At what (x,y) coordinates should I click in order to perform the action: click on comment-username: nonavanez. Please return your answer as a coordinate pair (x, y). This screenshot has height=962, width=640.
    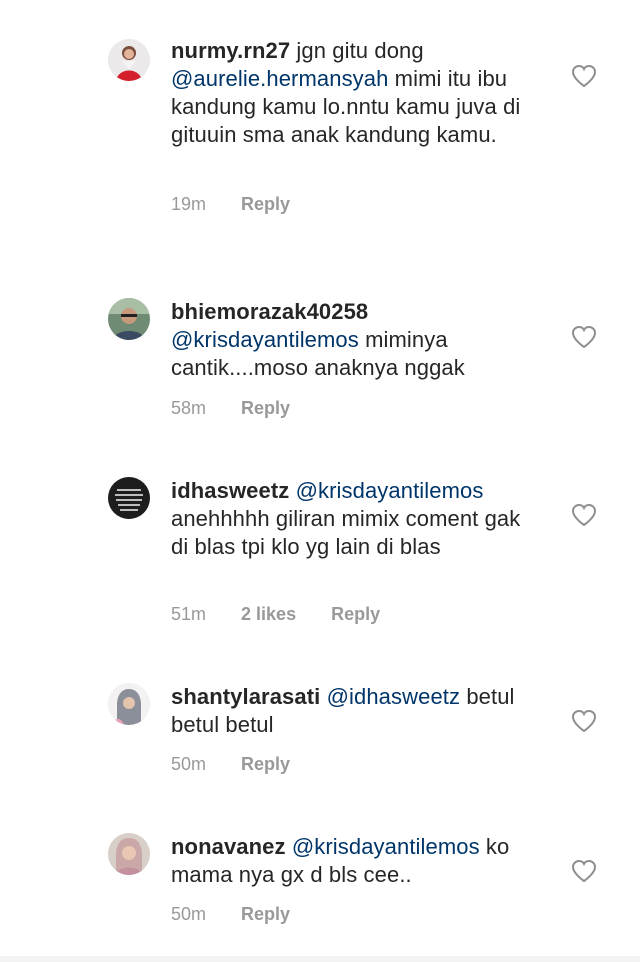
    Looking at the image, I should click on (228, 846).